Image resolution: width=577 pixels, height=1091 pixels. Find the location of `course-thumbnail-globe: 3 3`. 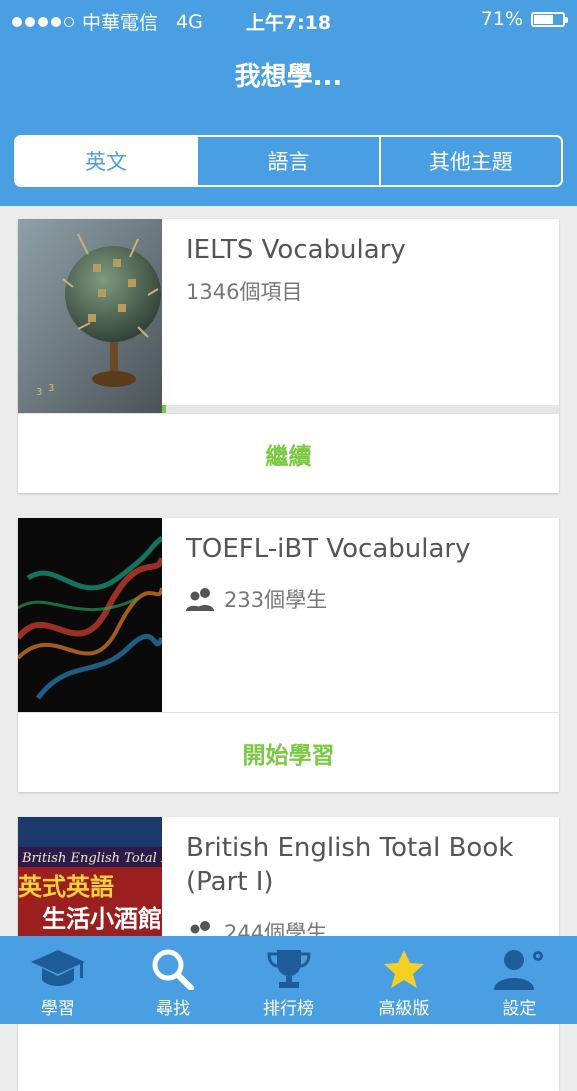

course-thumbnail-globe: 3 3 is located at coordinates (90, 316).